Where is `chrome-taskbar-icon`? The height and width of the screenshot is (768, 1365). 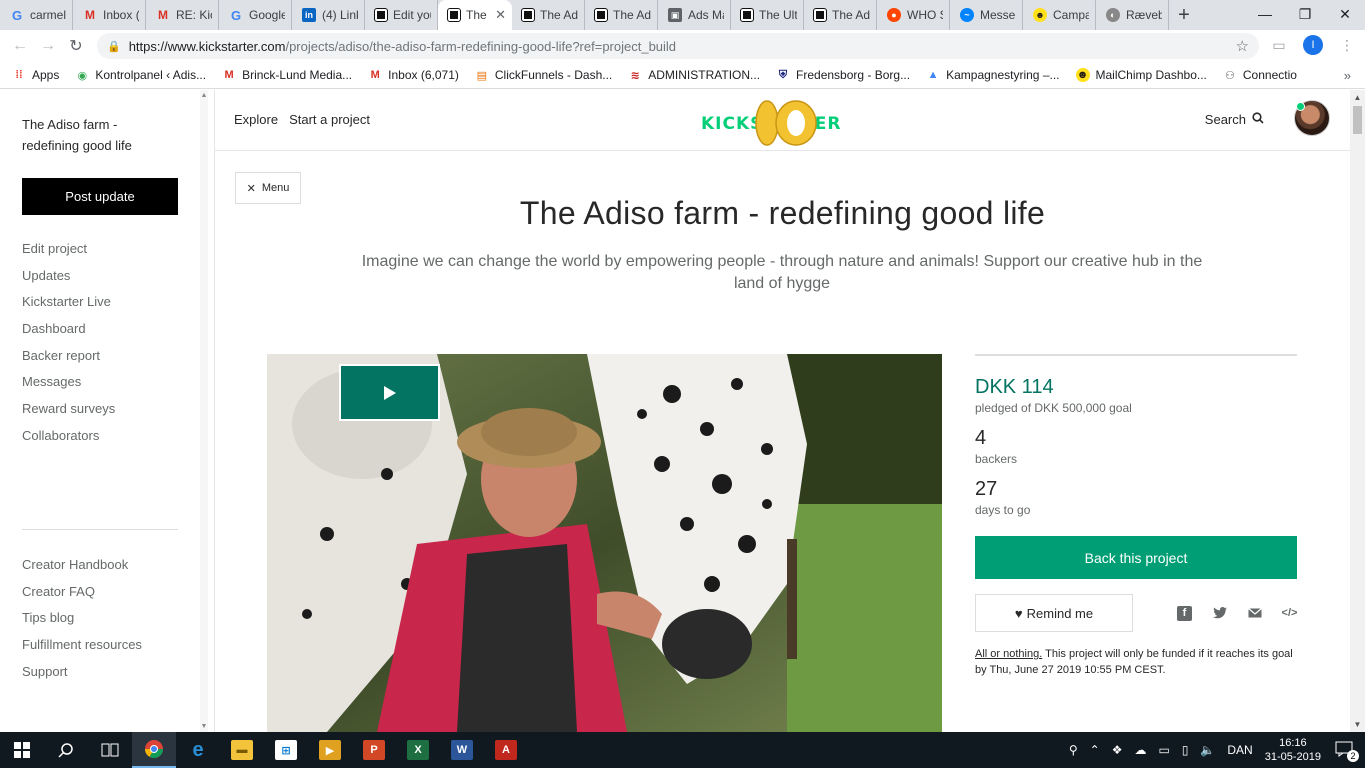
chrome-taskbar-icon is located at coordinates (154, 750).